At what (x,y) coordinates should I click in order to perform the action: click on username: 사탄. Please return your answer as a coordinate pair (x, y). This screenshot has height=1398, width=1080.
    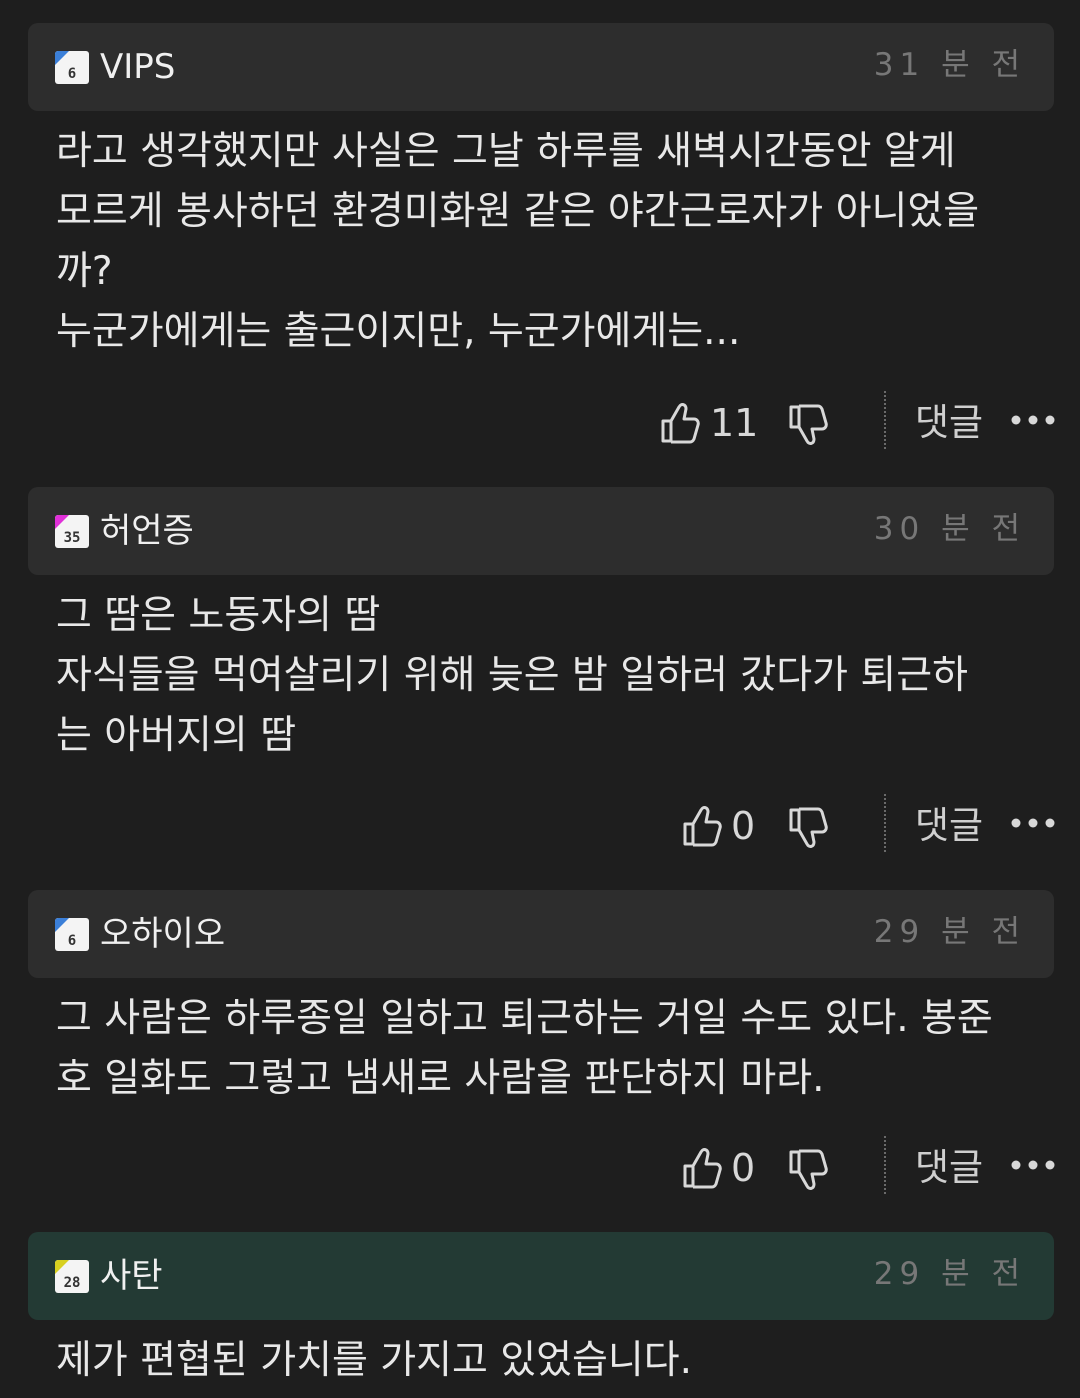
    Looking at the image, I should click on (131, 1276).